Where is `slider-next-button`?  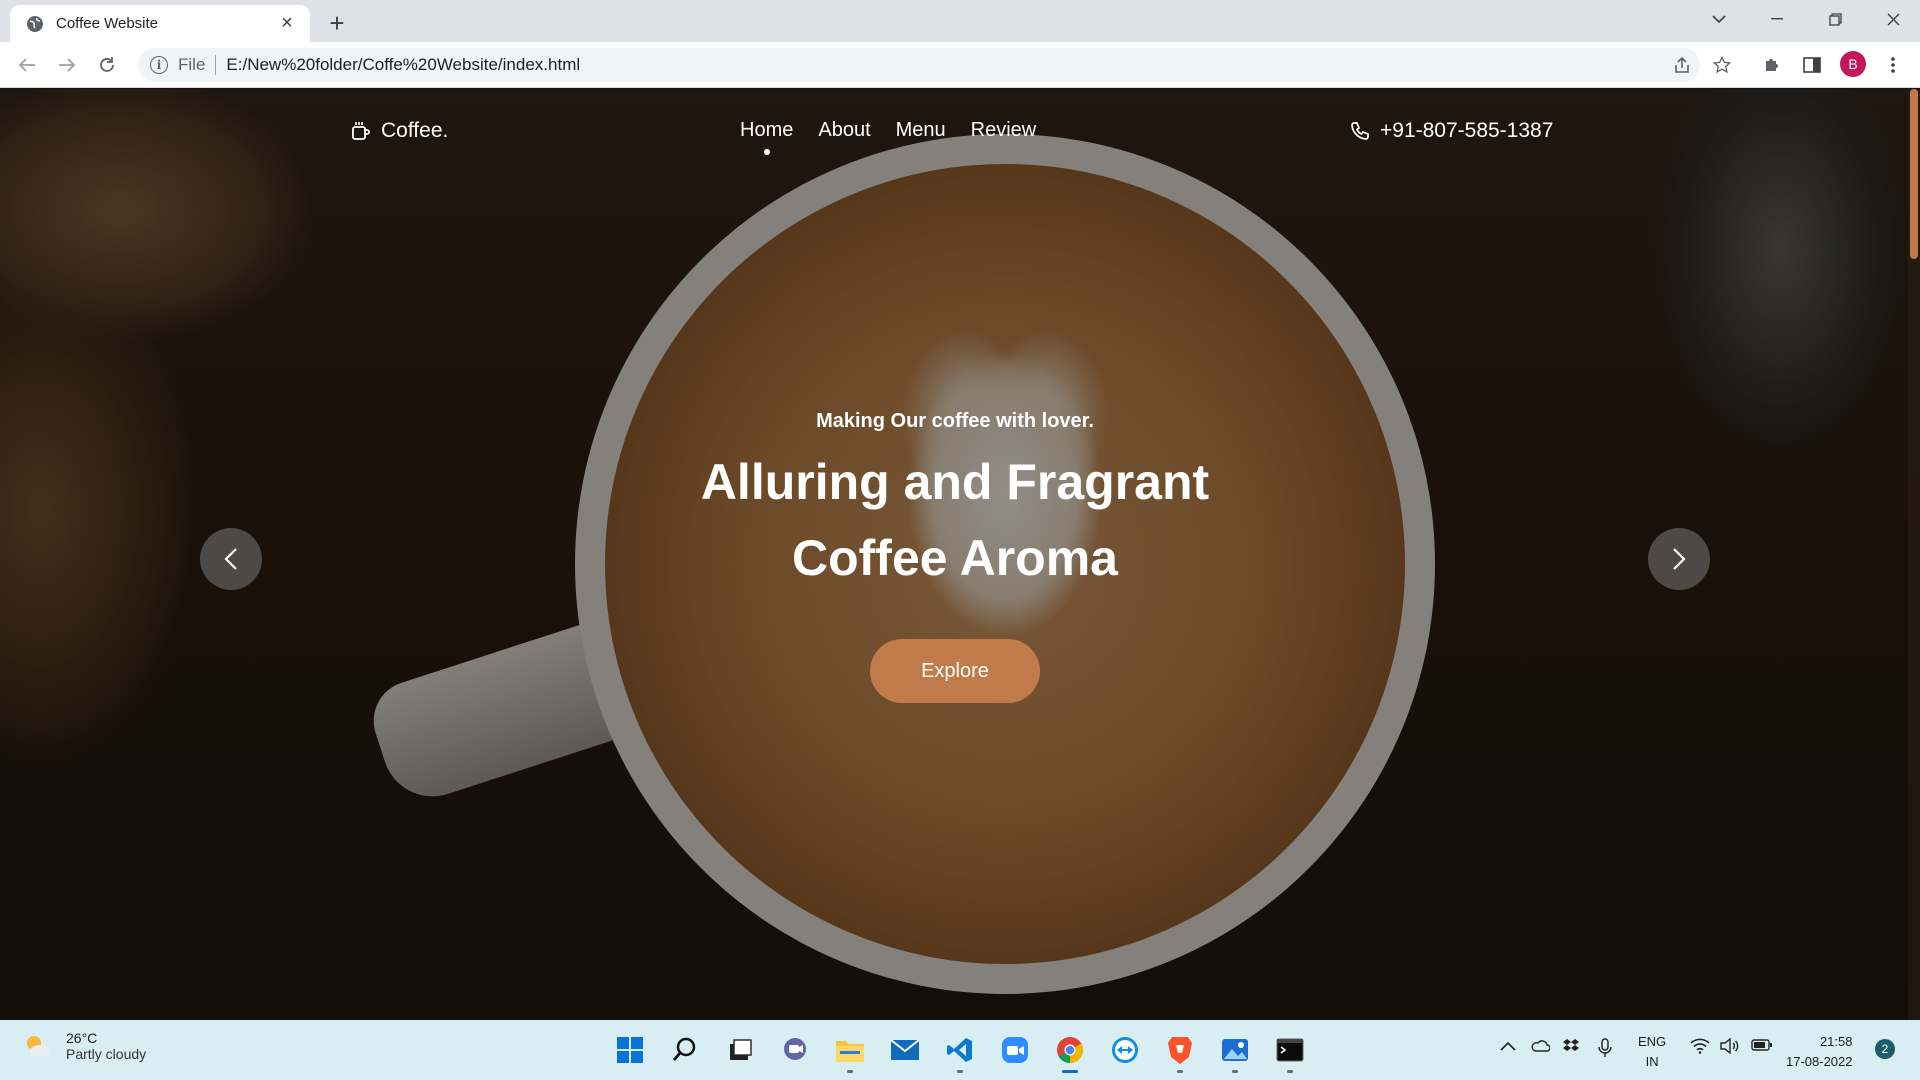 slider-next-button is located at coordinates (1679, 559).